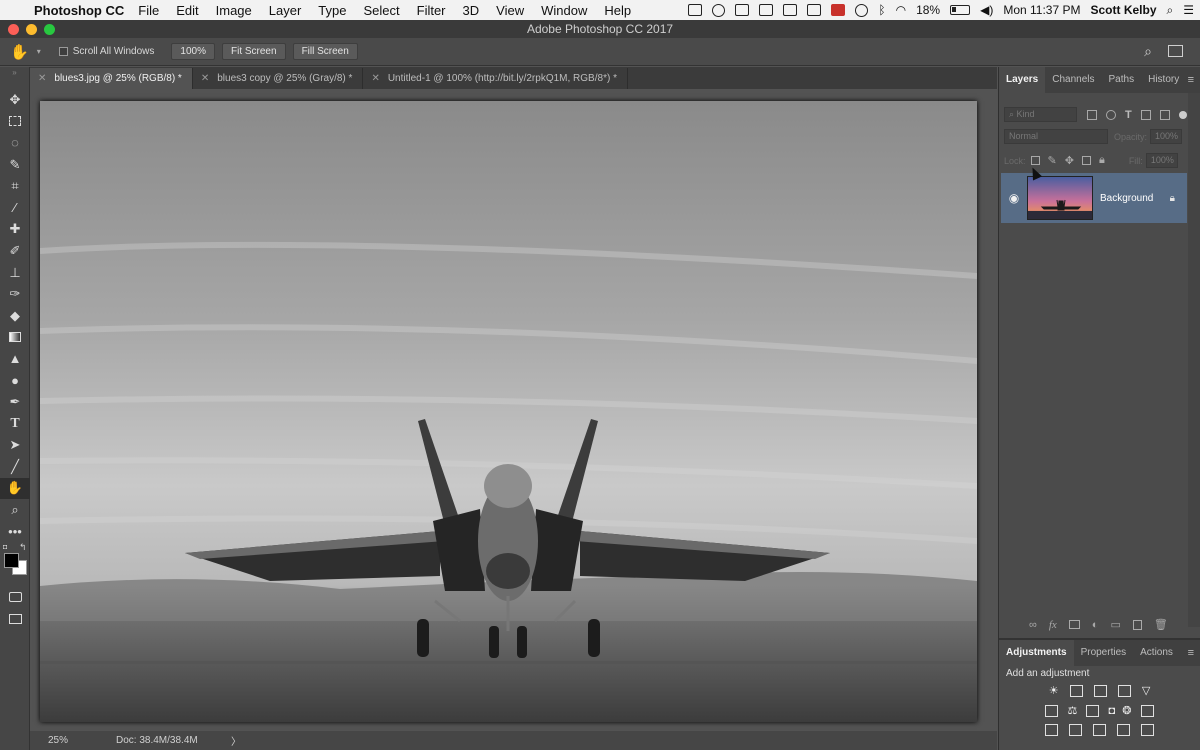 The height and width of the screenshot is (750, 1200). Describe the element at coordinates (1146, 691) in the screenshot. I see `vibrance-icon: ▽` at that location.